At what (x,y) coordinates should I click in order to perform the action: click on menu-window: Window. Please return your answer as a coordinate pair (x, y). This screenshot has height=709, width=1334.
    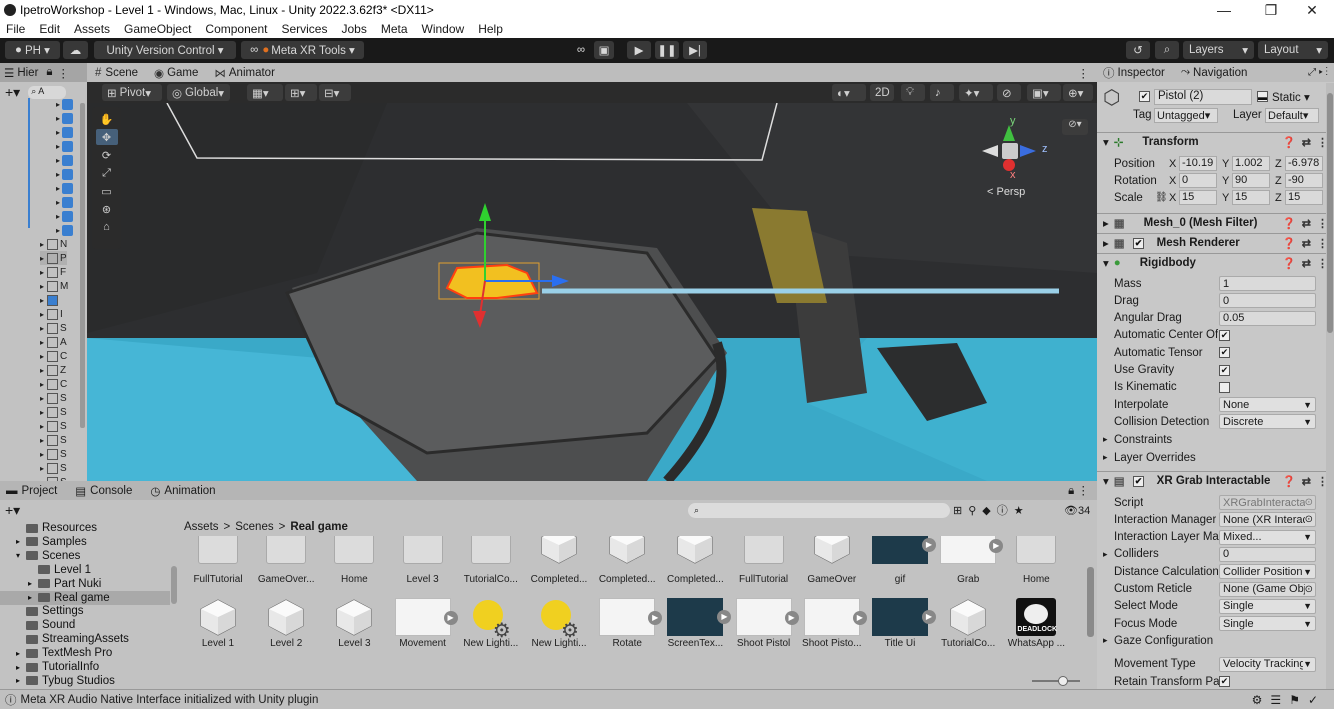
    Looking at the image, I should click on (443, 29).